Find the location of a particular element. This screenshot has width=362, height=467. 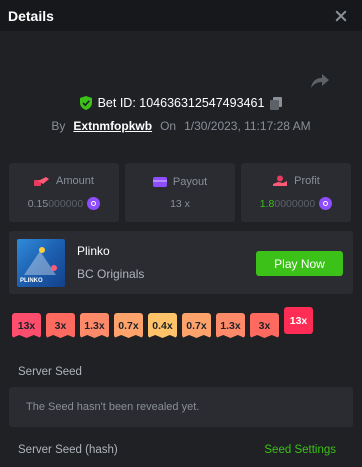

share-icon is located at coordinates (320, 81).